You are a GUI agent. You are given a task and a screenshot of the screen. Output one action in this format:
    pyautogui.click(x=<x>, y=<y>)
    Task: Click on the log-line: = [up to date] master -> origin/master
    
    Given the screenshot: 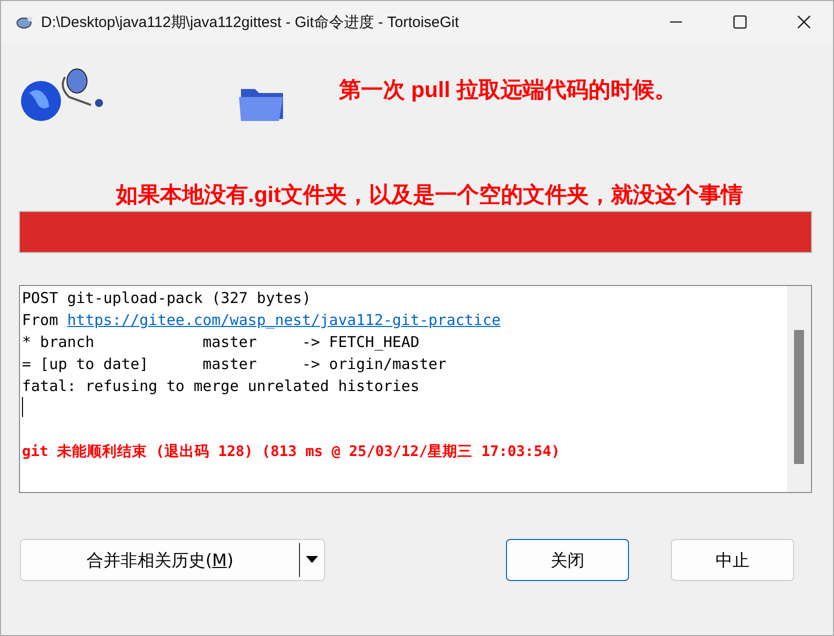 What is the action you would take?
    pyautogui.click(x=235, y=364)
    